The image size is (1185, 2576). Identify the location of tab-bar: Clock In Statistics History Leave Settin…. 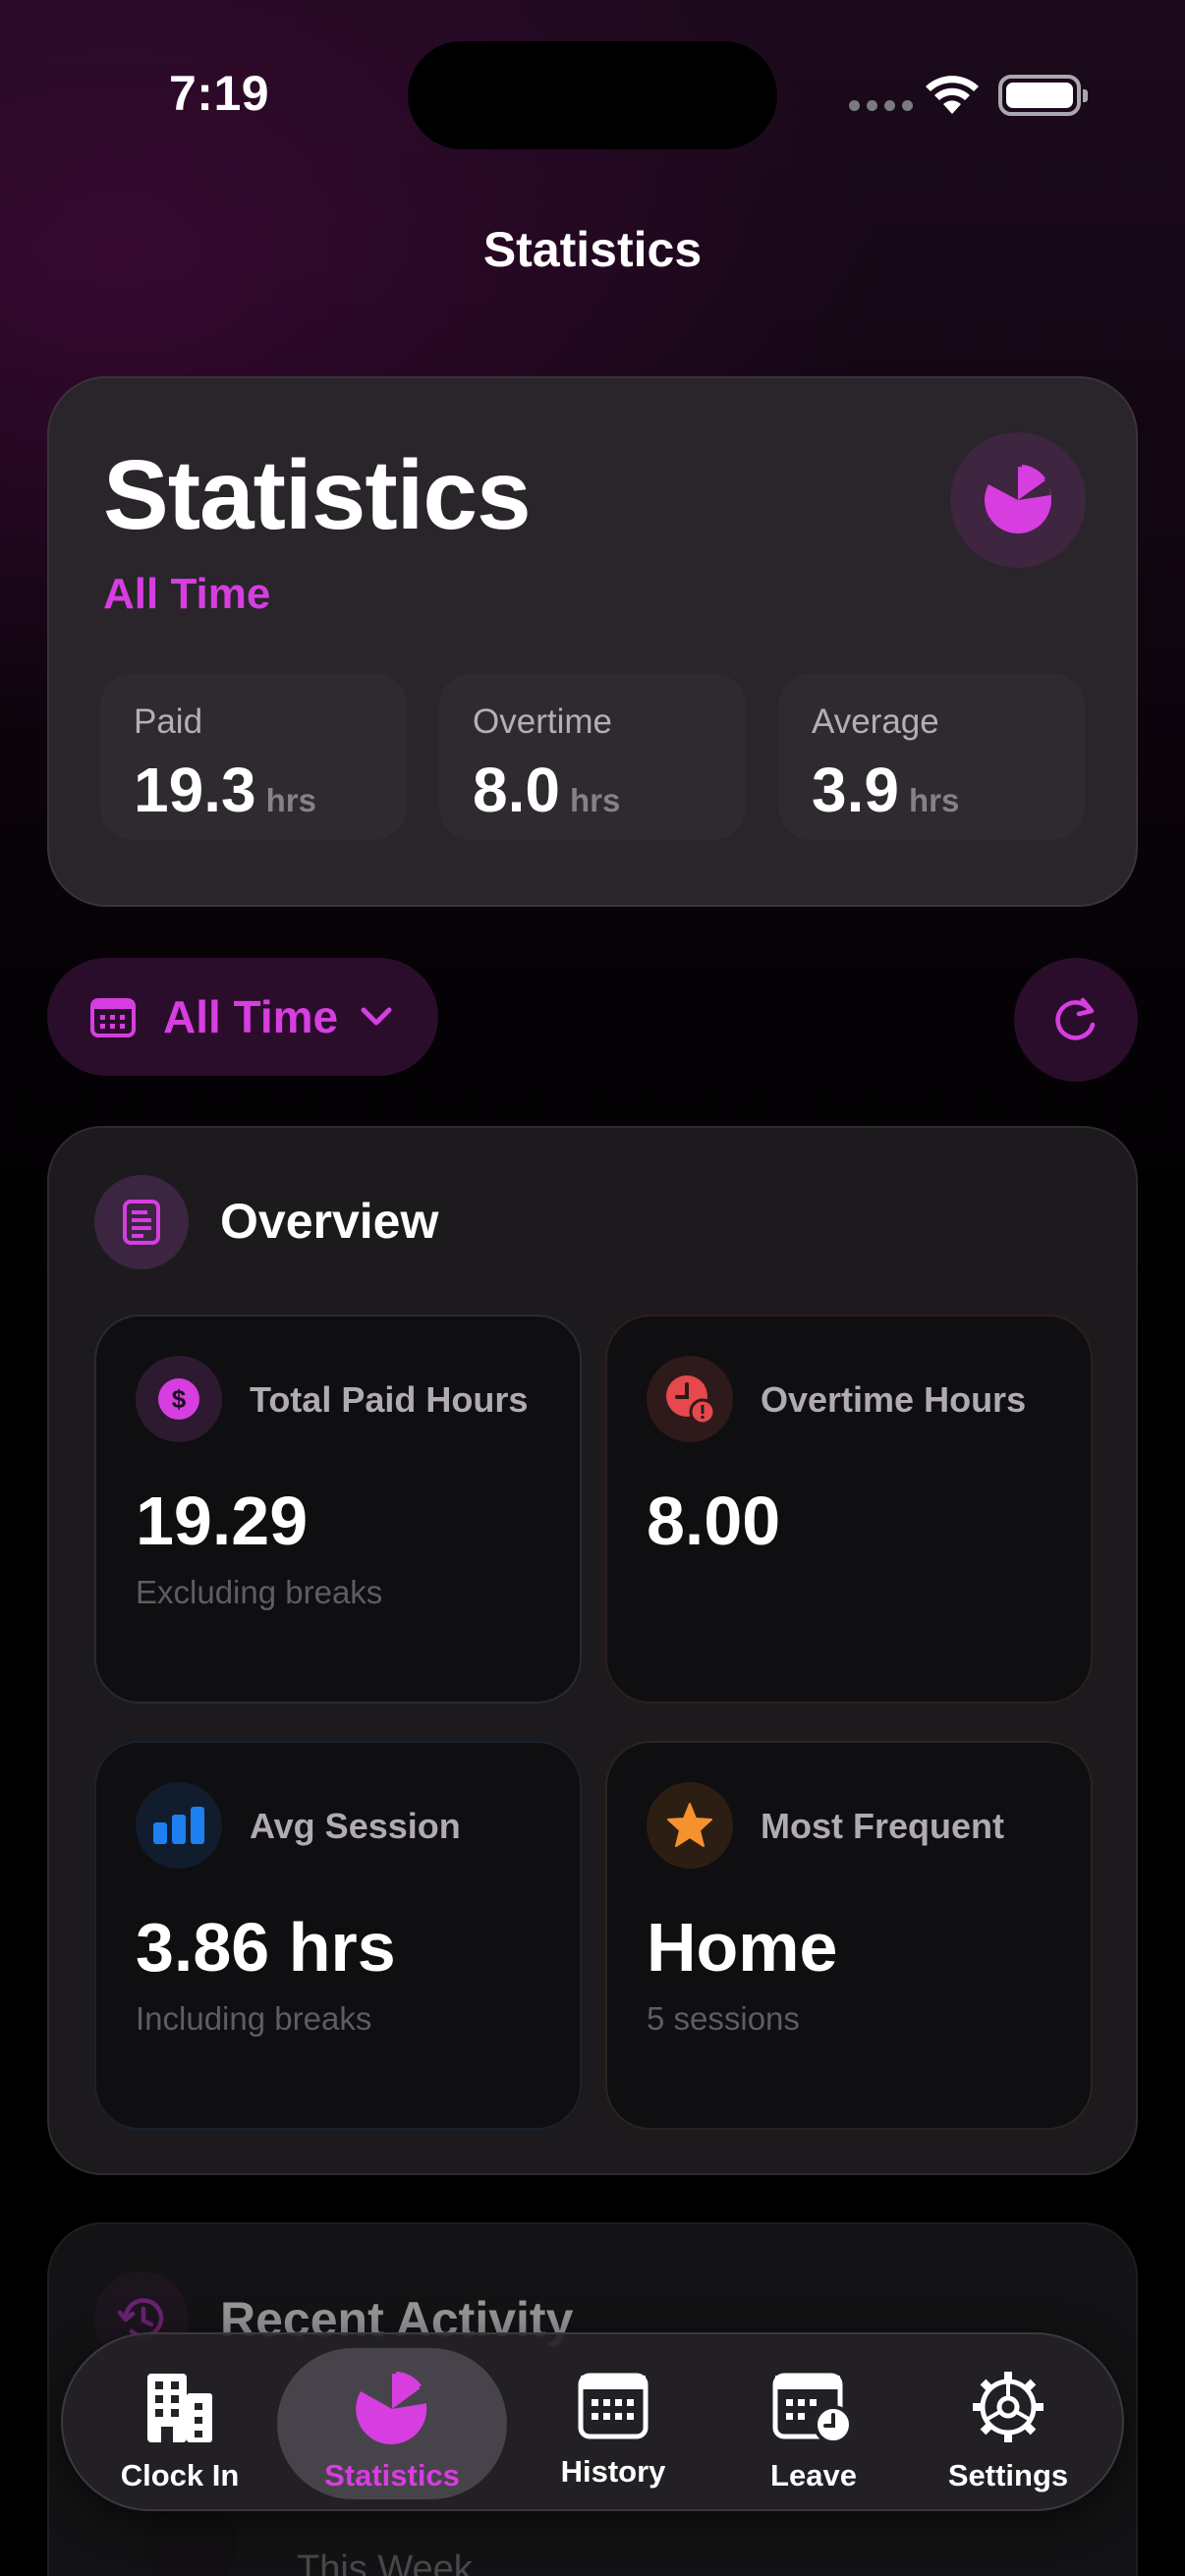
(592, 2421).